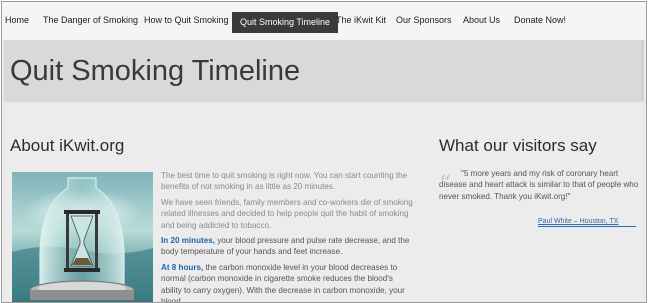 The width and height of the screenshot is (648, 303). I want to click on about-section-title: About iKwit.org, so click(67, 145).